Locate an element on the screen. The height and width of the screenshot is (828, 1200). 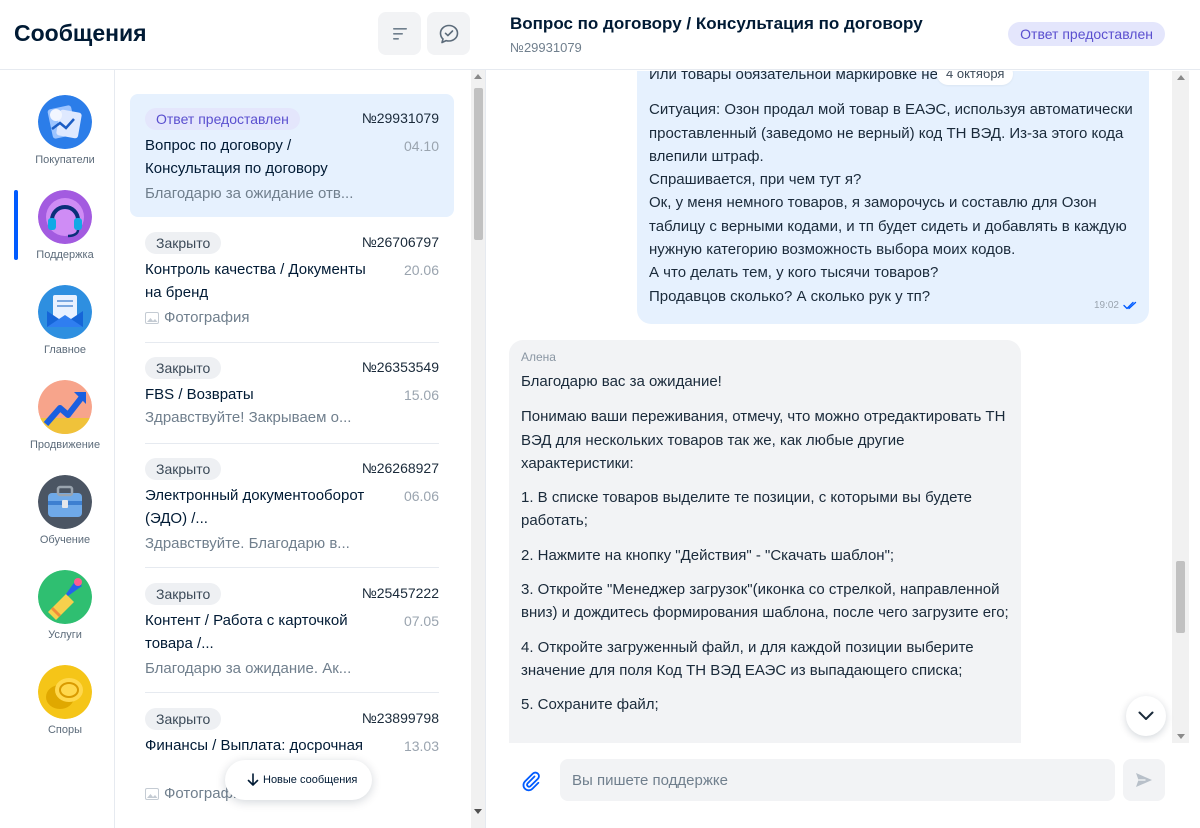
paperclip-icon is located at coordinates (531, 781).